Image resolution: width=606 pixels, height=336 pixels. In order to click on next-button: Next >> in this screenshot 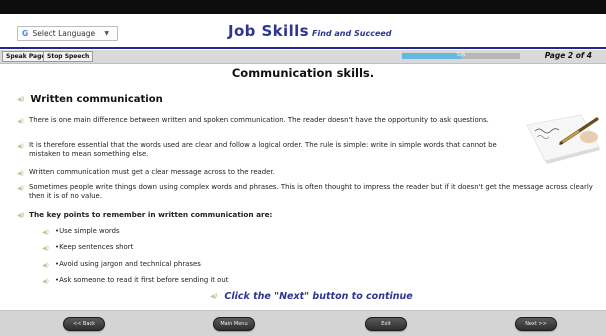, I will do `click(536, 324)`.